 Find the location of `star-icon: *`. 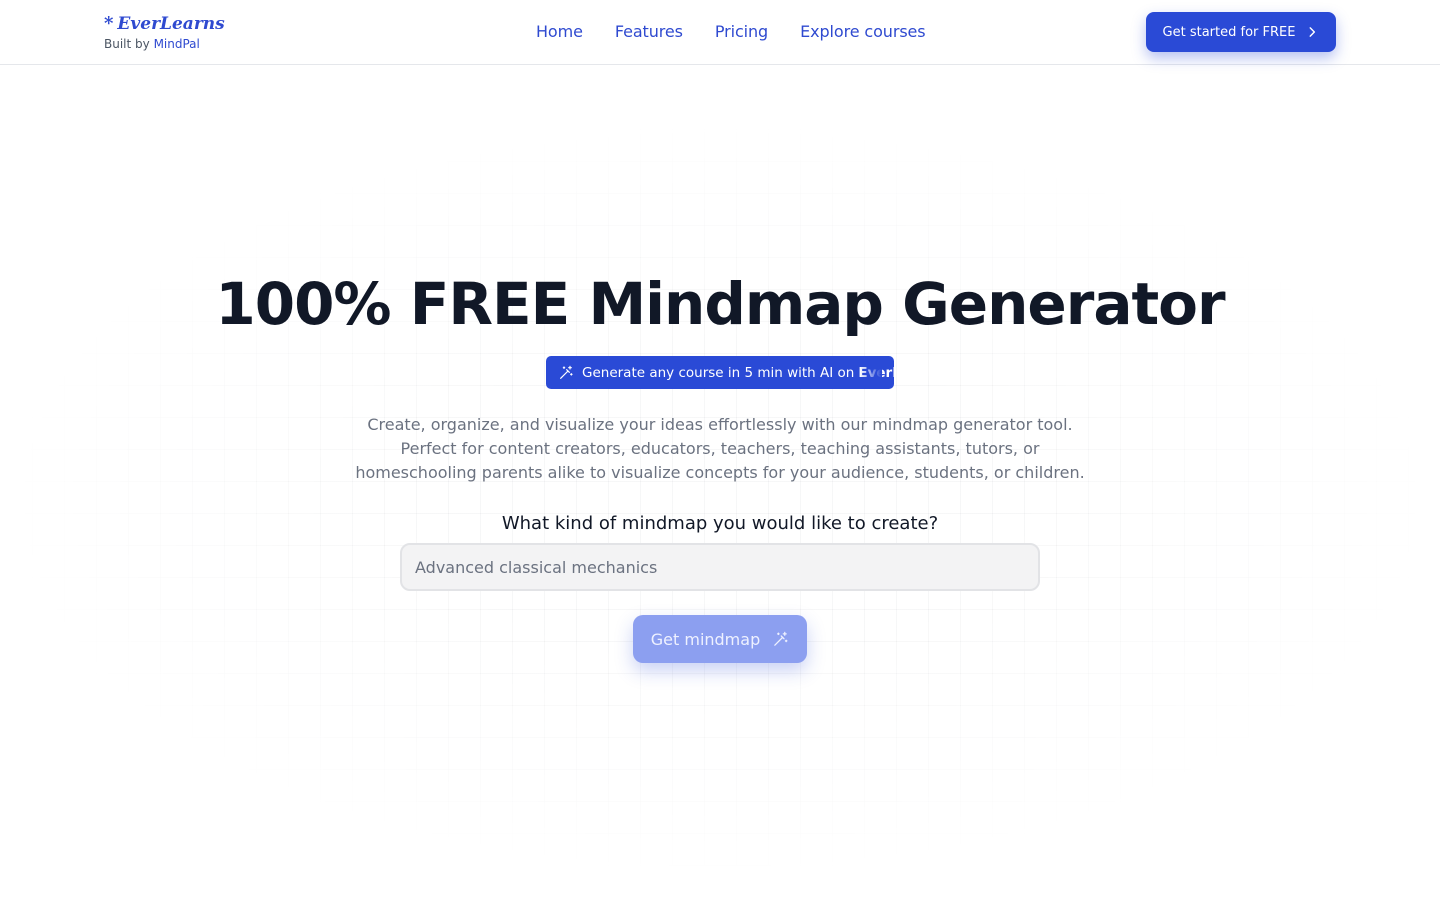

star-icon: * is located at coordinates (109, 23).